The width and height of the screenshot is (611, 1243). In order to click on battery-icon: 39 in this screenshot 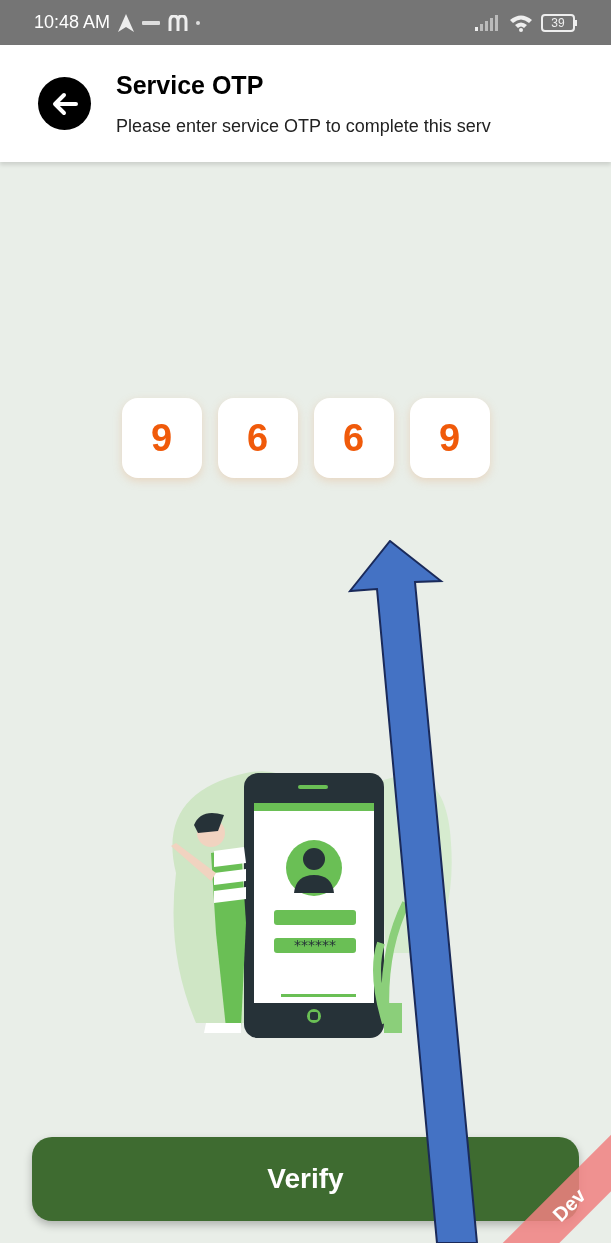, I will do `click(559, 22)`.